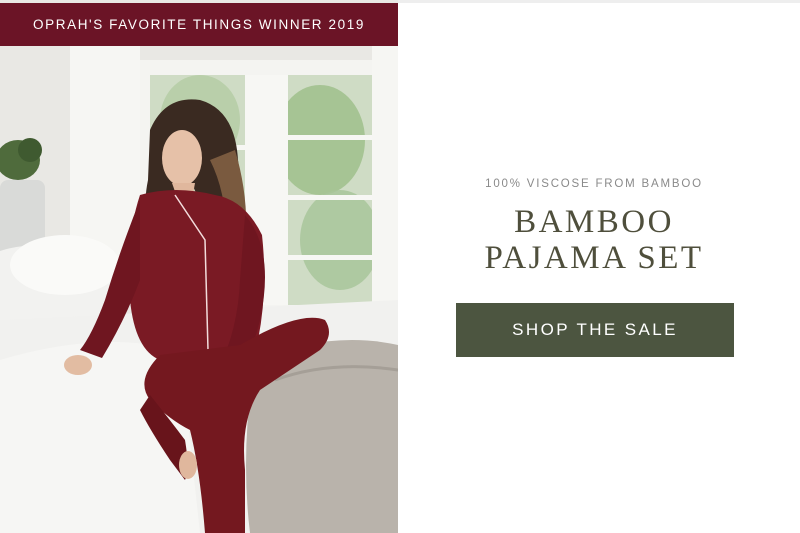 The width and height of the screenshot is (800, 533). Describe the element at coordinates (199, 24) in the screenshot. I see `award-banner: OPRAH'S FAVORITE THINGS WINNER 2019` at that location.